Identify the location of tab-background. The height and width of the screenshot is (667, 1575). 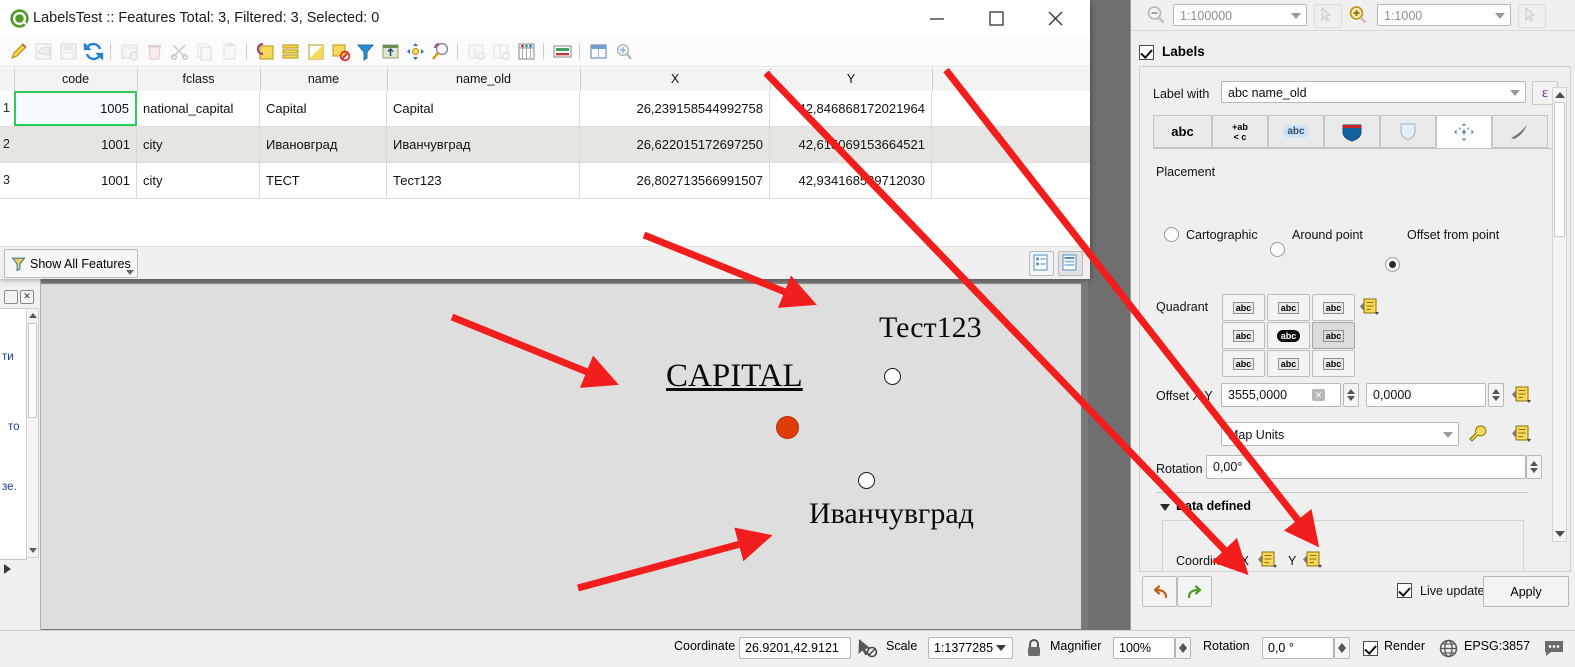
(1352, 131).